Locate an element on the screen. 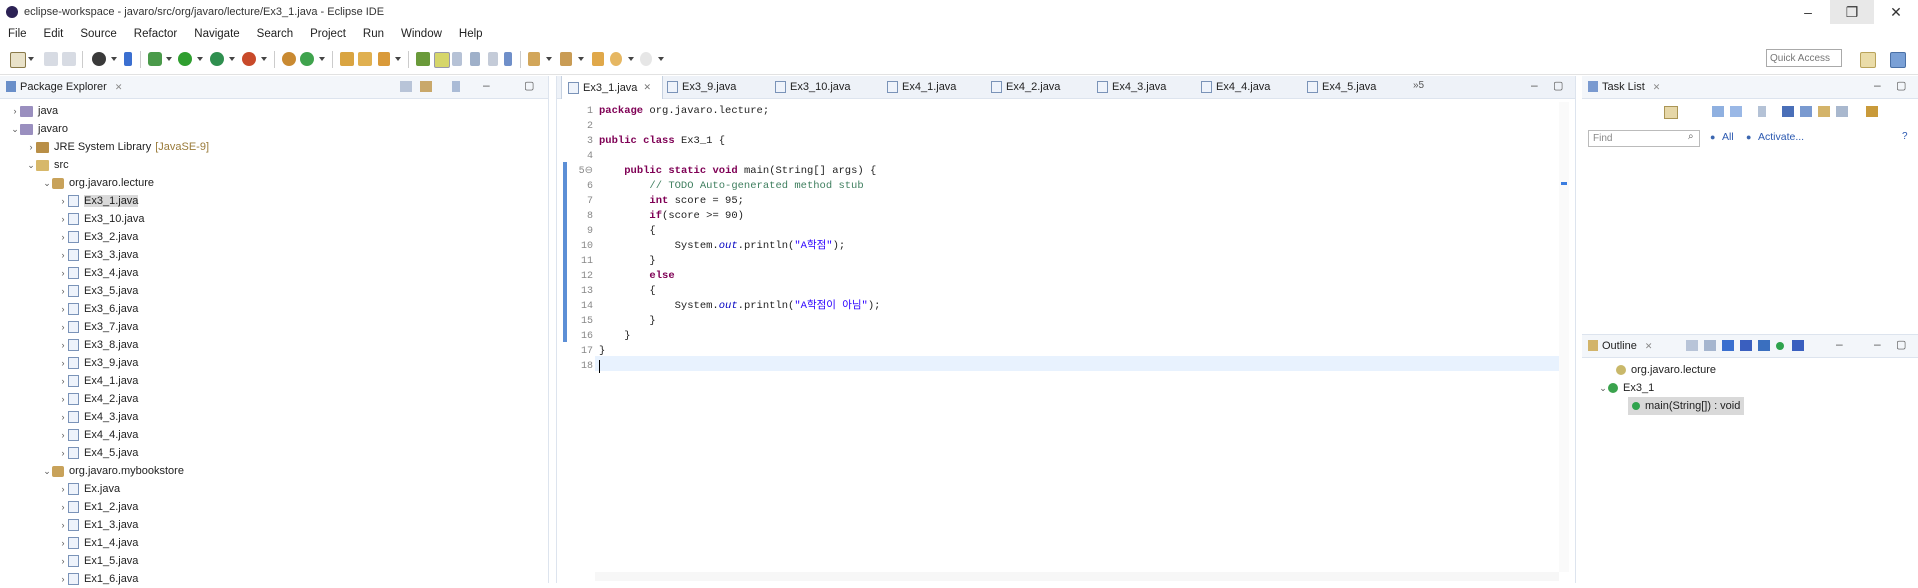 Image resolution: width=1918 pixels, height=588 pixels. editor-tab: Ex3_9.java is located at coordinates (701, 87).